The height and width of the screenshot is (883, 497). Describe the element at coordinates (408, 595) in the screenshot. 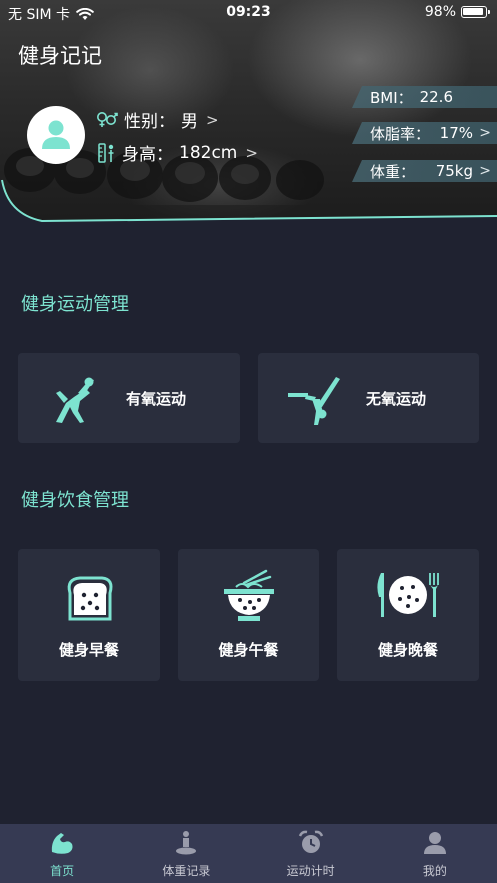

I see `plate-knife-fork-icon` at that location.